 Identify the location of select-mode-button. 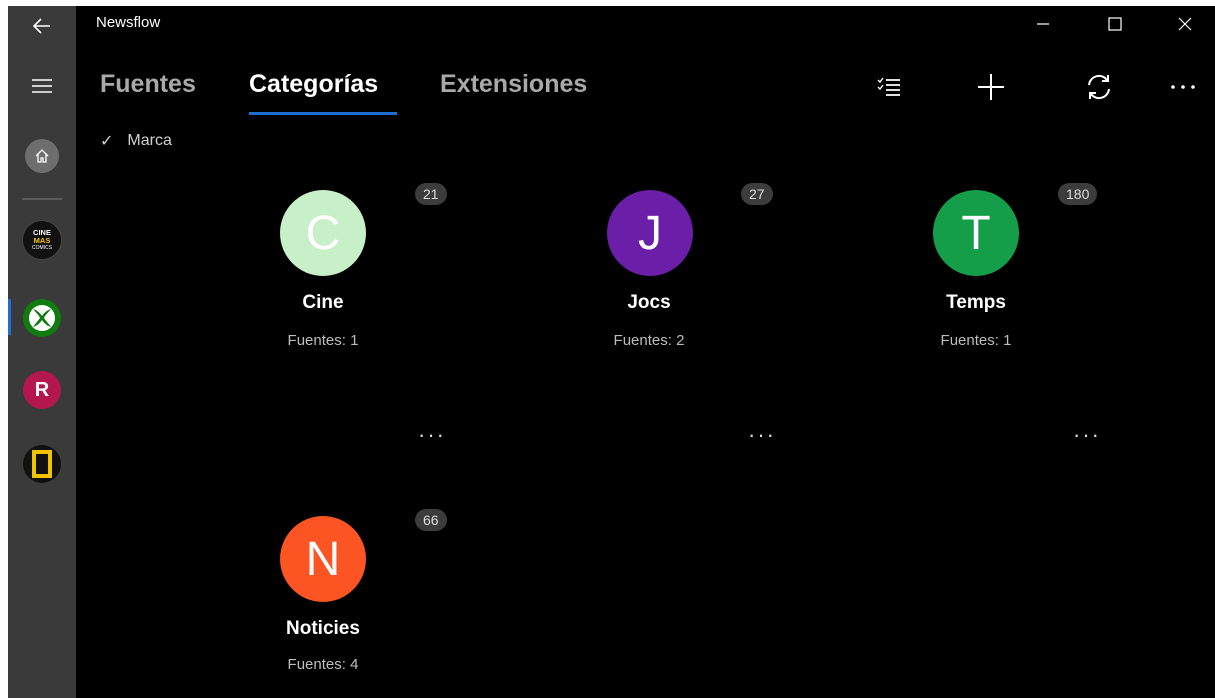
(889, 87).